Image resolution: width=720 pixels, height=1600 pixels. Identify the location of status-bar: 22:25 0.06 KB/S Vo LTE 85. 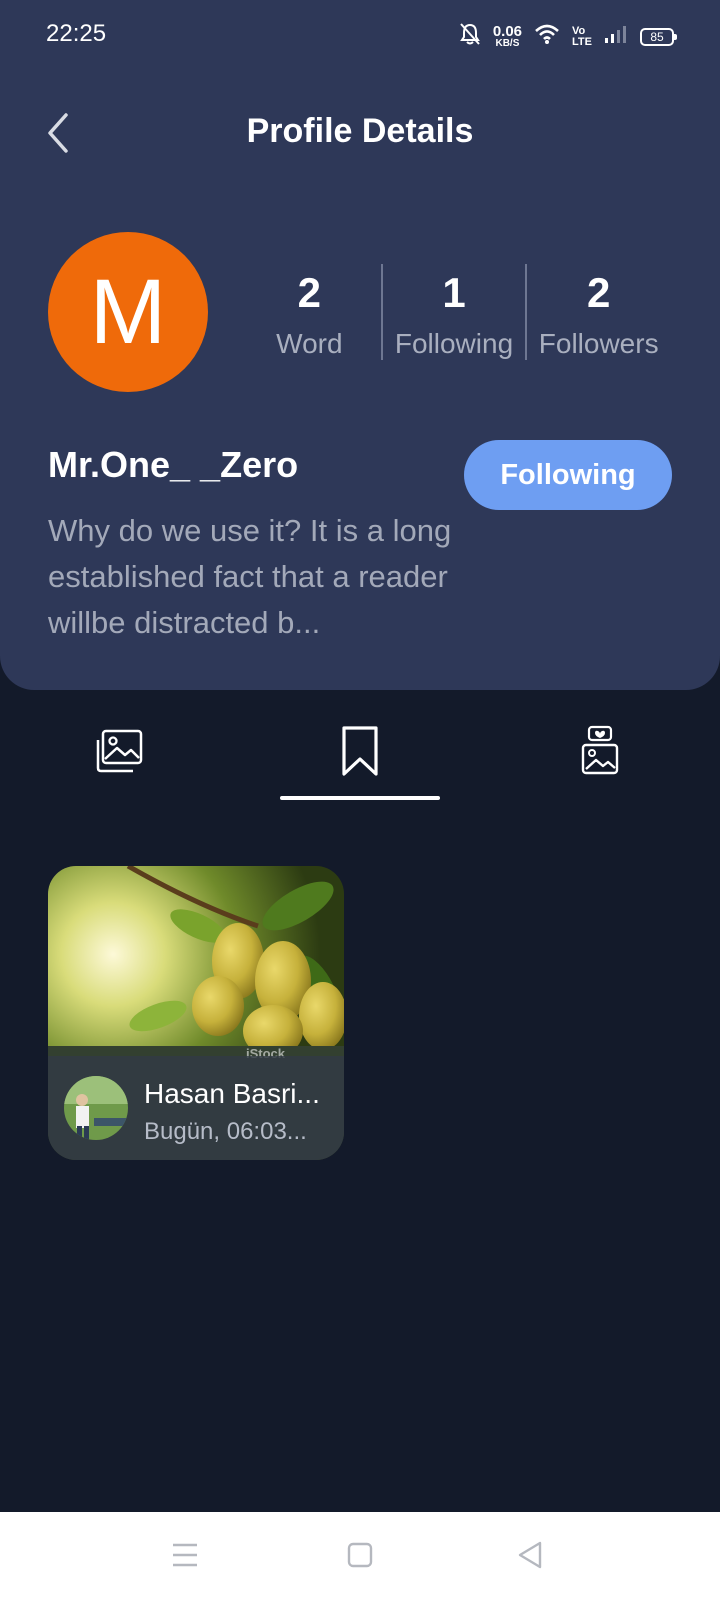
(360, 36).